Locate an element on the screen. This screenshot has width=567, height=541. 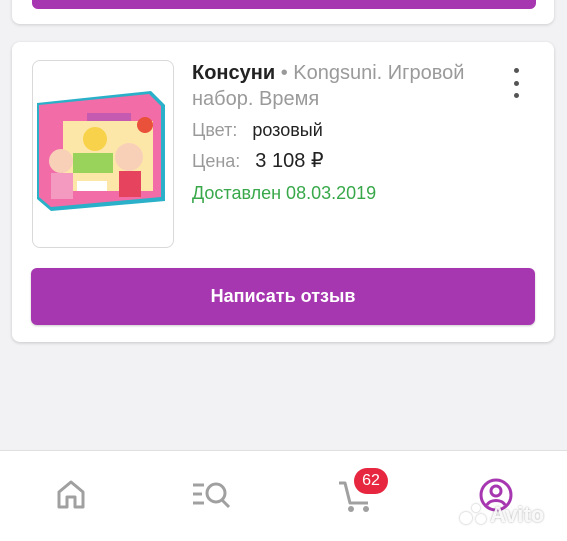
price-row: Цена: 3 108 ₽ is located at coordinates (258, 160).